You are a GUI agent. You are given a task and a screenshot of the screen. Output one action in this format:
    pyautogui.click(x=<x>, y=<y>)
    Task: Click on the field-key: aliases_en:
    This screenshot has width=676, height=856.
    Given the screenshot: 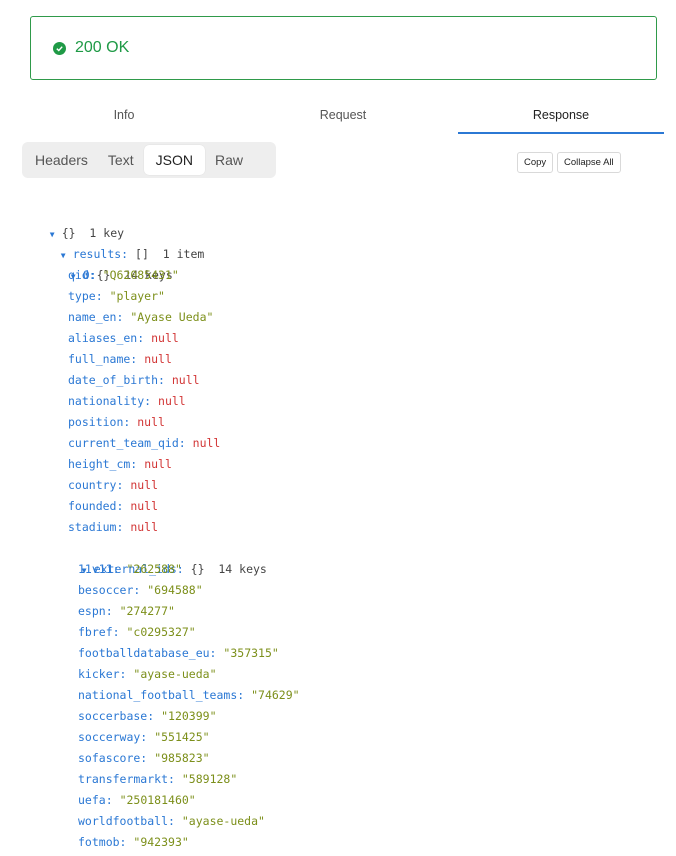 What is the action you would take?
    pyautogui.click(x=106, y=338)
    